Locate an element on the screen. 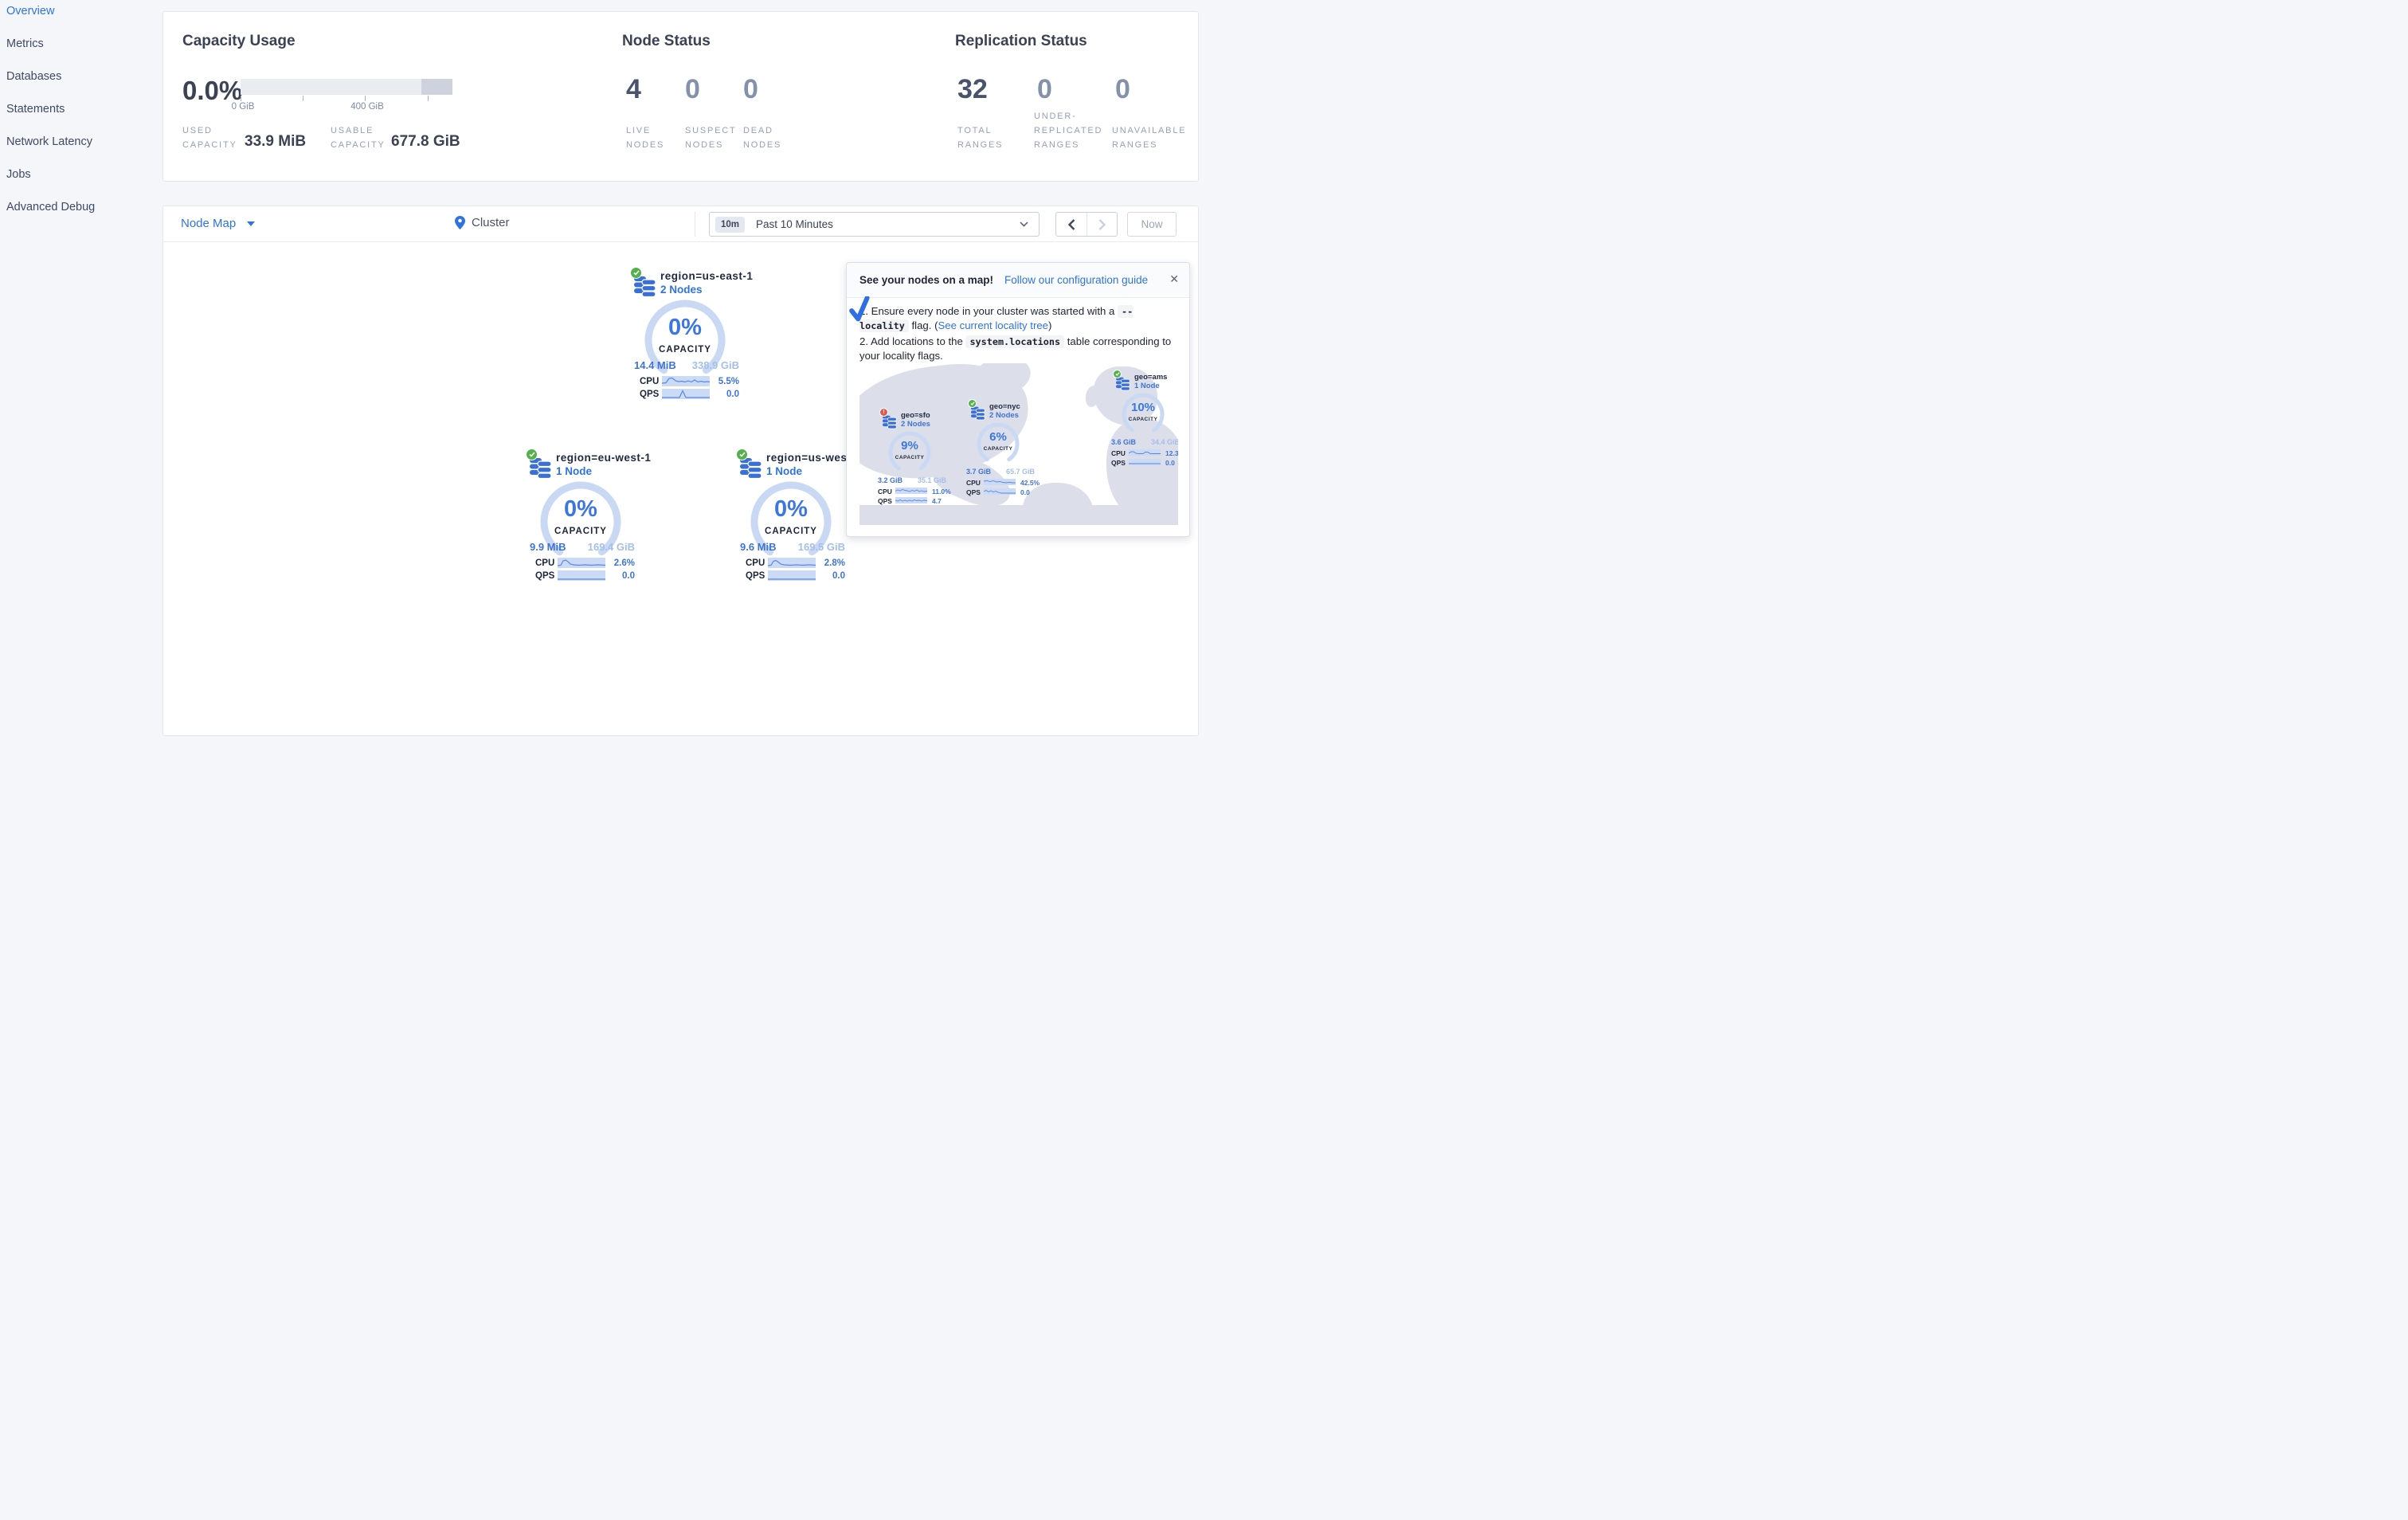  capacity-tick-label-0: 0 GiB is located at coordinates (243, 107).